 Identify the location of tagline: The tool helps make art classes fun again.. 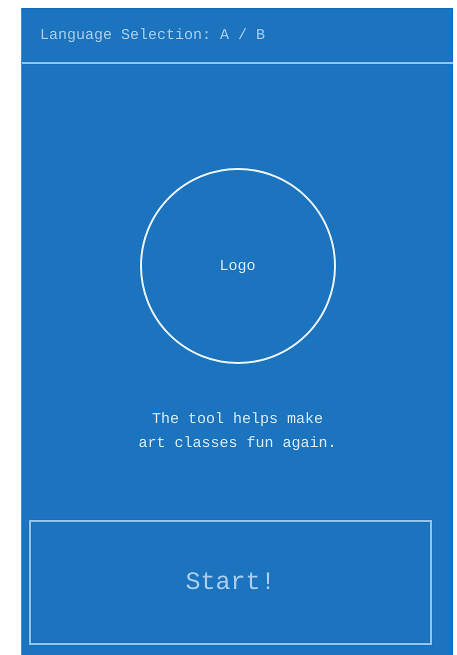
(237, 432).